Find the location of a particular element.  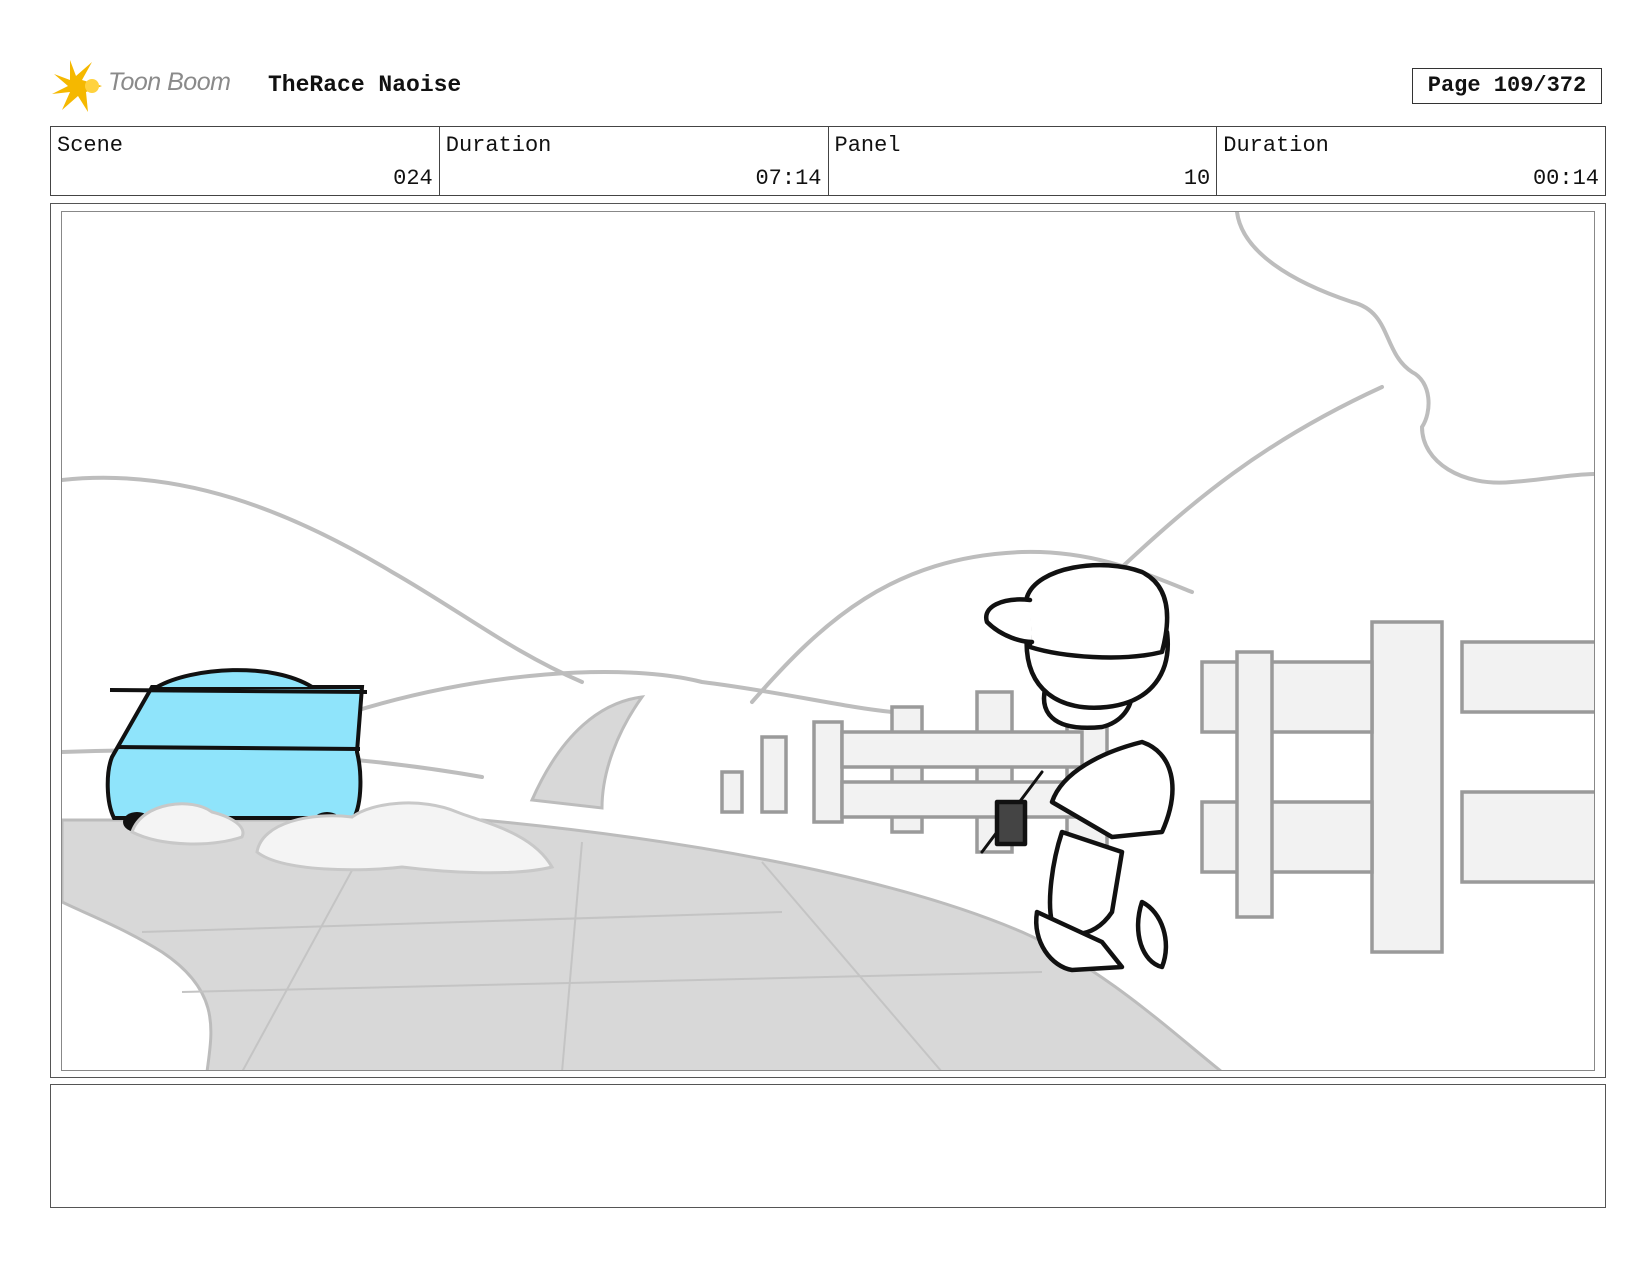

panel-cell: Panel 10 is located at coordinates (1023, 161).